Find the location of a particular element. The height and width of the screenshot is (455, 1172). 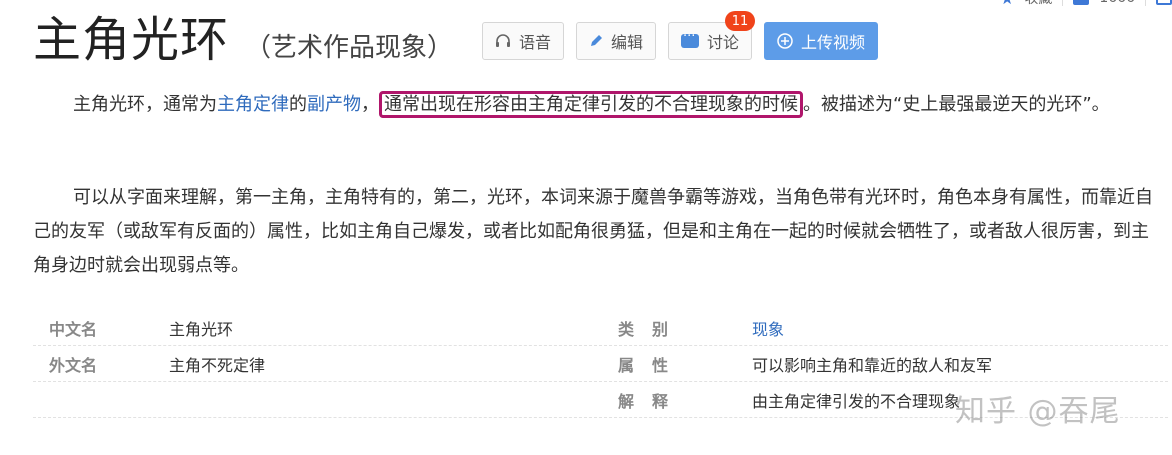

watermark: 知乎 @吞尾 is located at coordinates (1038, 411).